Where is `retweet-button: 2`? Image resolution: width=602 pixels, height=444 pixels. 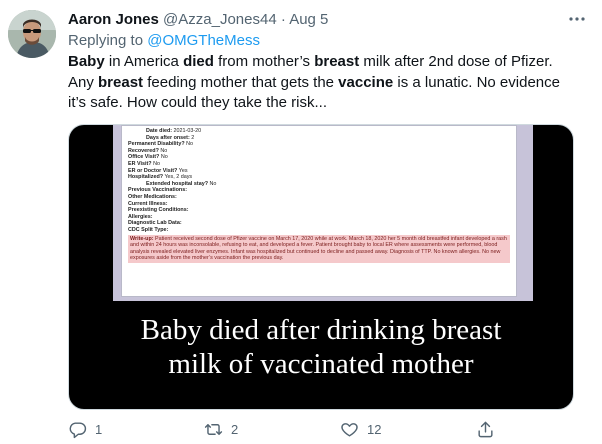 retweet-button: 2 is located at coordinates (221, 429).